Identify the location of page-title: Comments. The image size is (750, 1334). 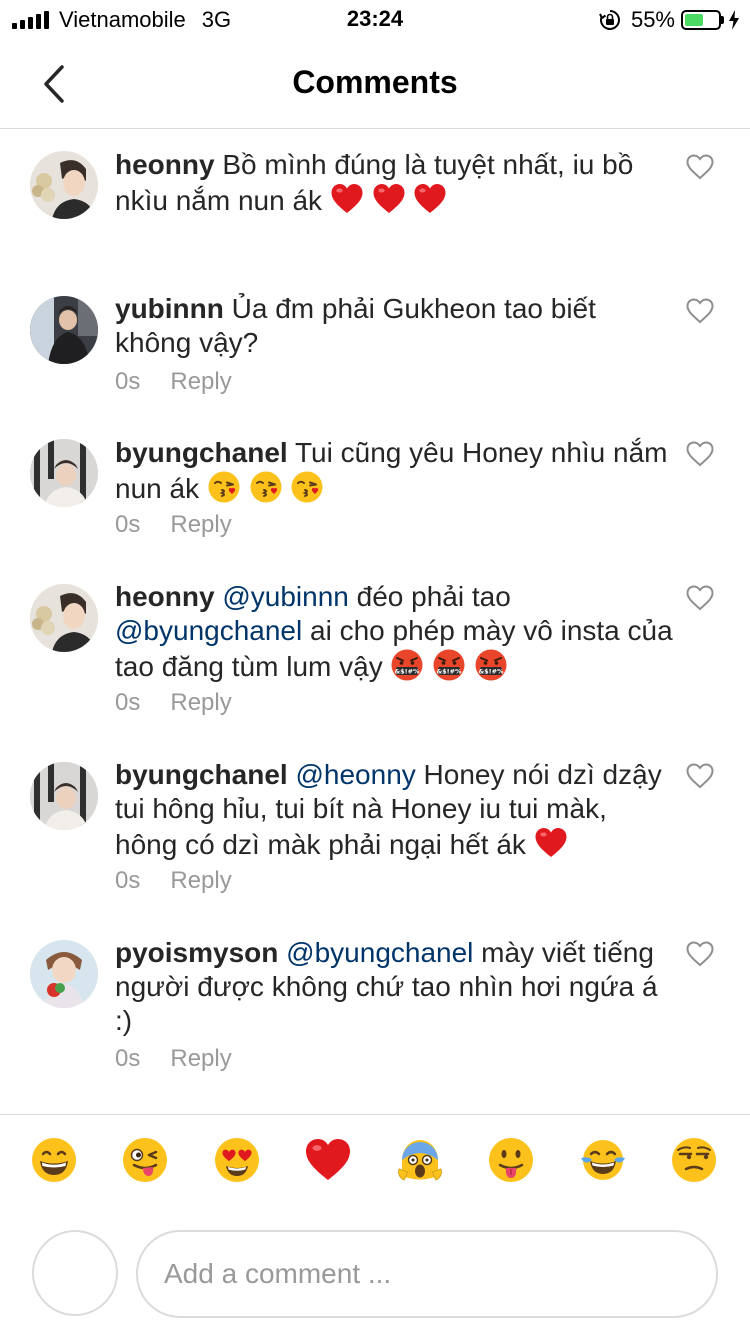
(375, 82).